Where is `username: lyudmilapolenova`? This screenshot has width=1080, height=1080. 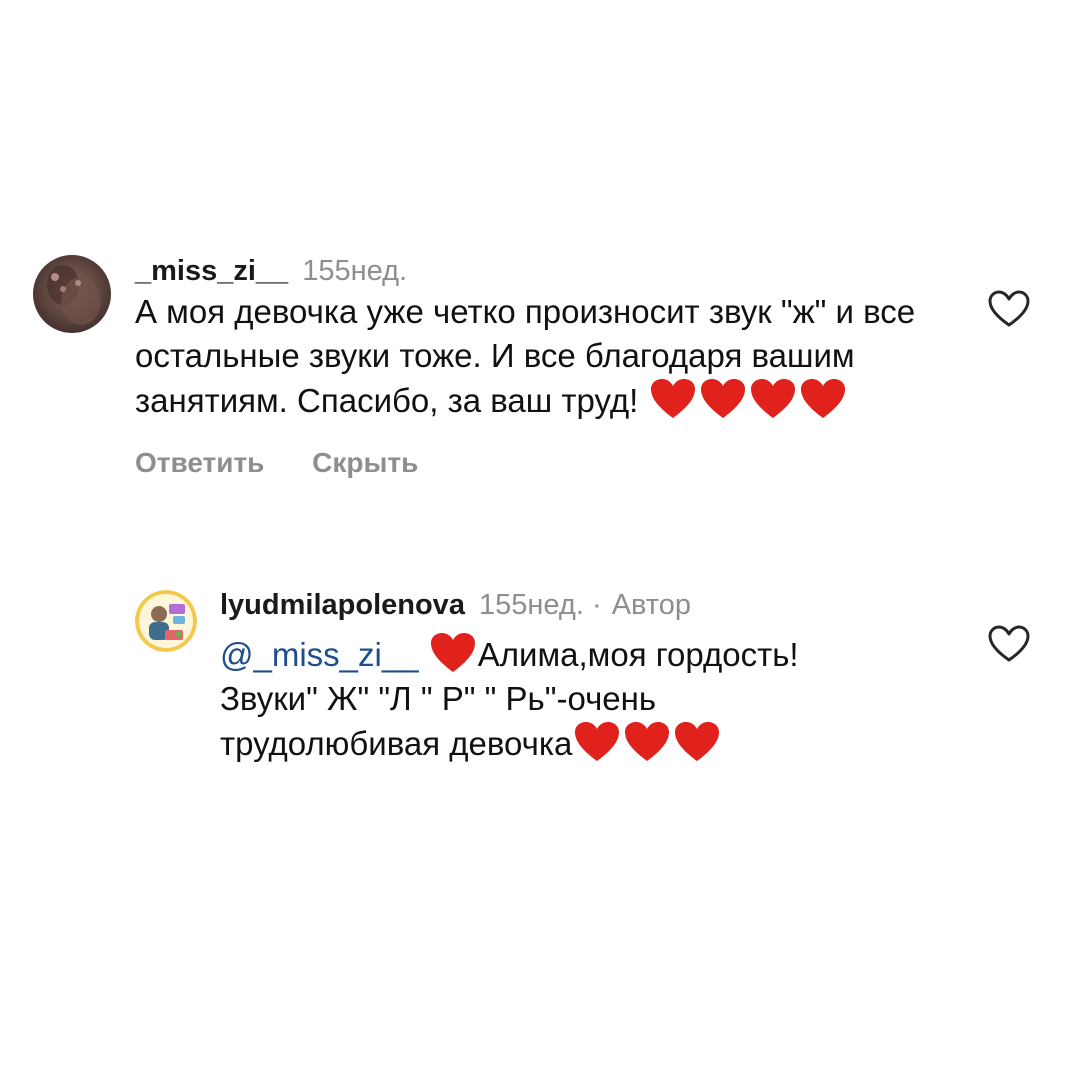 username: lyudmilapolenova is located at coordinates (342, 605).